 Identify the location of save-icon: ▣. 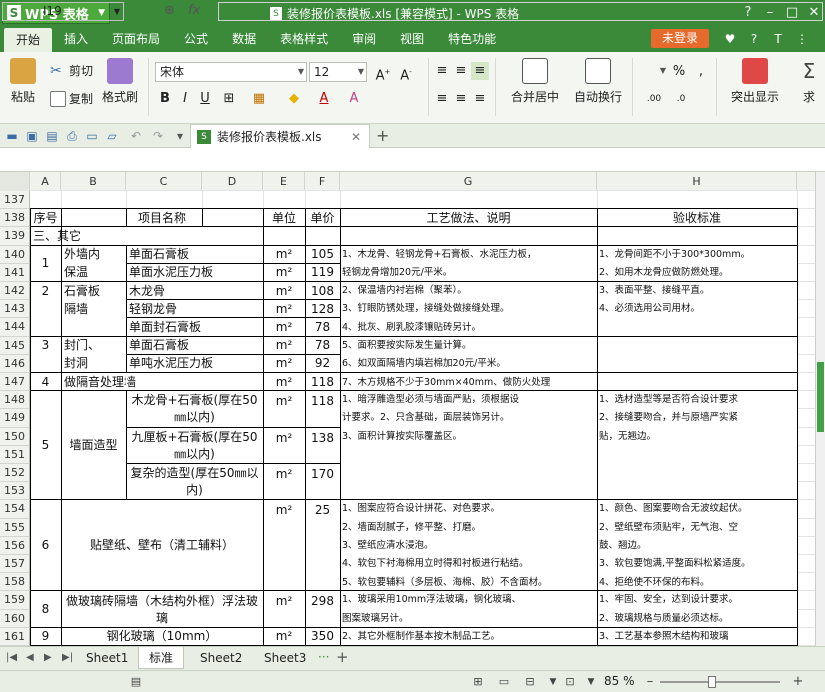
(32, 136).